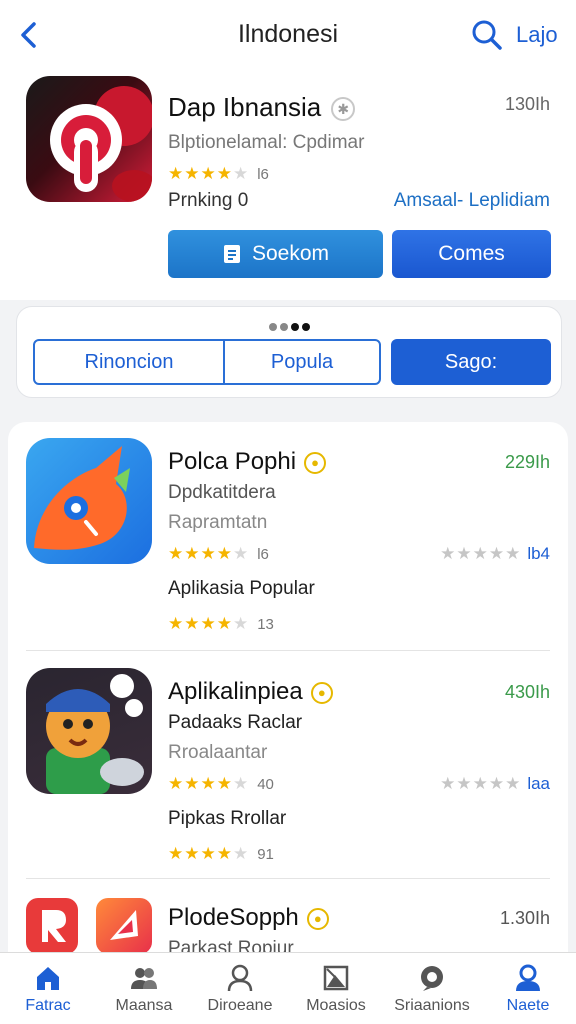 The height and width of the screenshot is (1024, 576). What do you see at coordinates (432, 1005) in the screenshot?
I see `tab-label: Sriaanions` at bounding box center [432, 1005].